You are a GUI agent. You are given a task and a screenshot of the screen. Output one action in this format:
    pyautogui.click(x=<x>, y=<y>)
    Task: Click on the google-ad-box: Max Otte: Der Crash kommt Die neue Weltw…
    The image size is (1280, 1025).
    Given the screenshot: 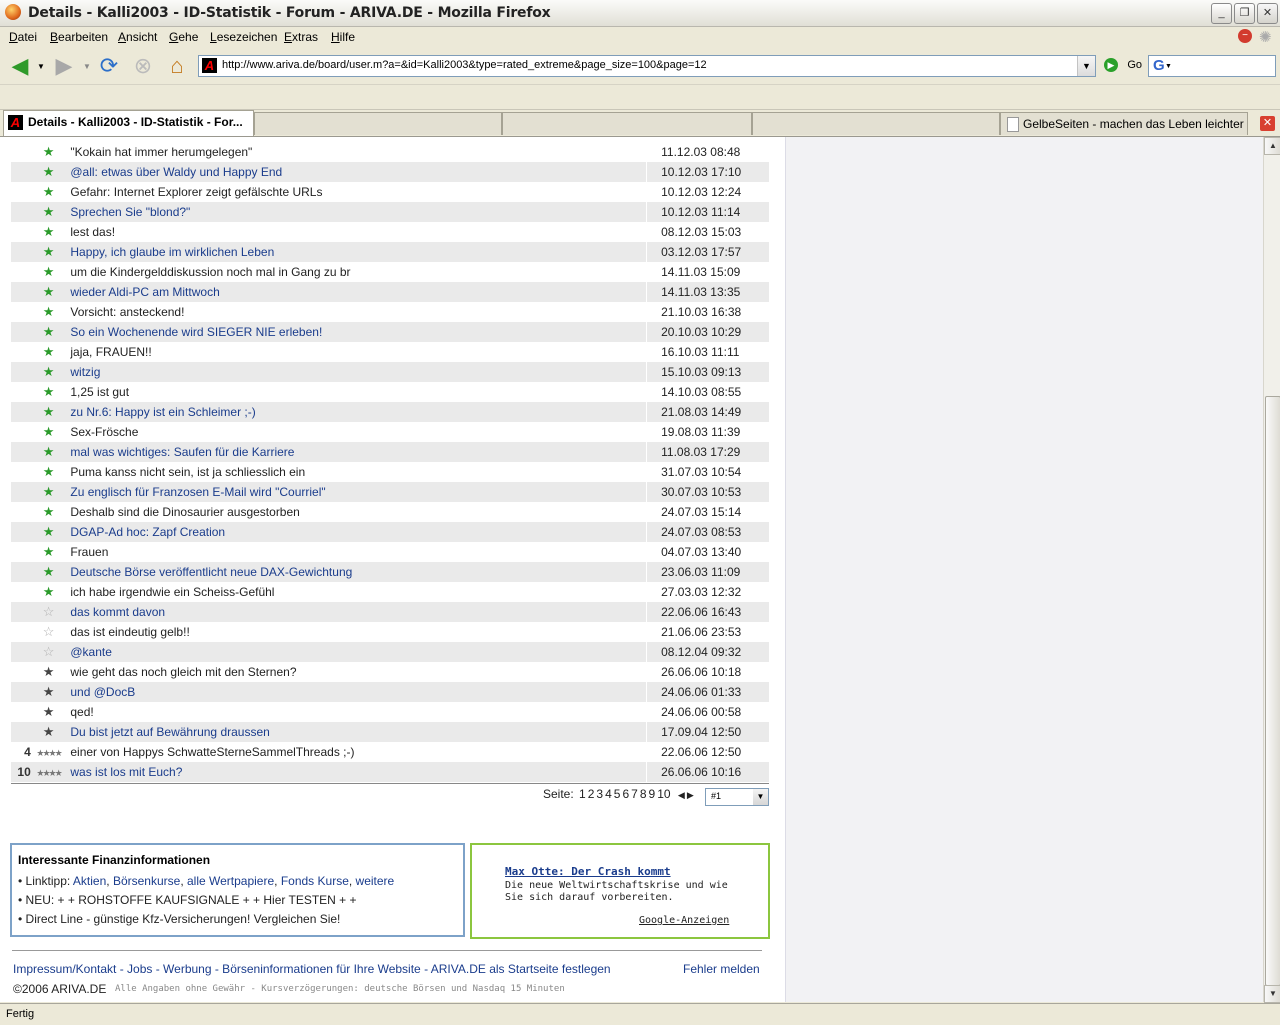 What is the action you would take?
    pyautogui.click(x=620, y=891)
    